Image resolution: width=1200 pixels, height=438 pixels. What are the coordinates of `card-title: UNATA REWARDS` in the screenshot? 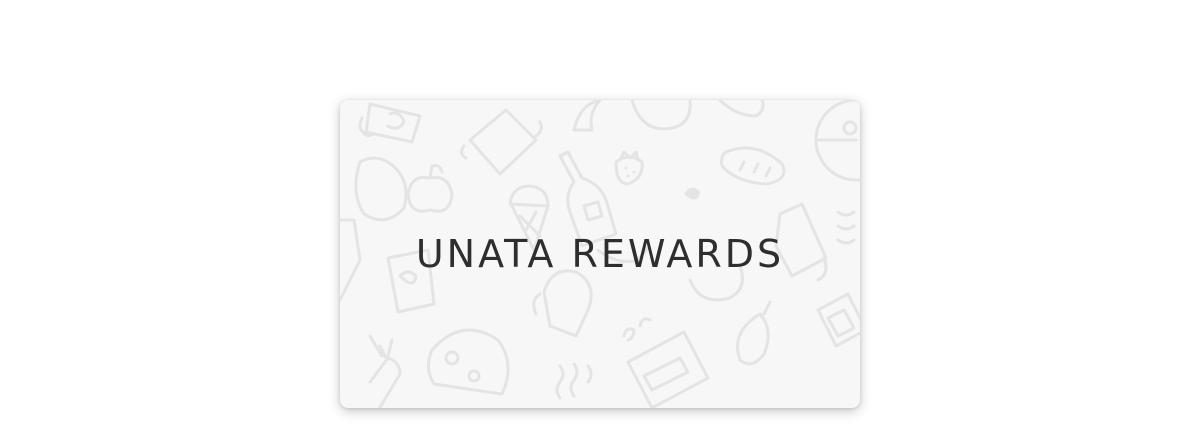 It's located at (600, 254).